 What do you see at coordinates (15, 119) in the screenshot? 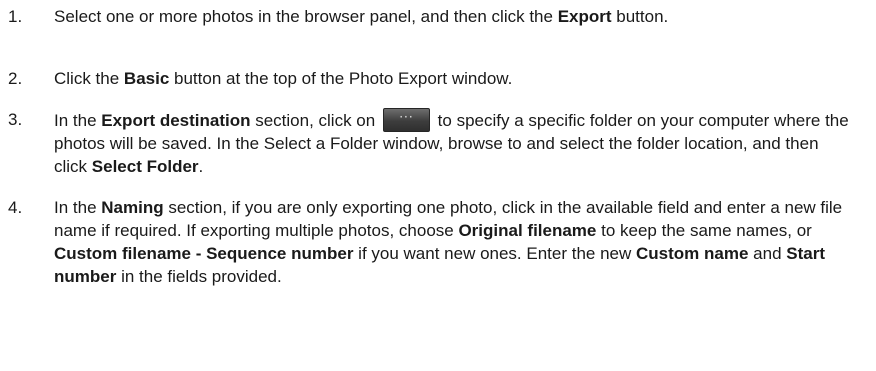
I see `step-number: 3.` at bounding box center [15, 119].